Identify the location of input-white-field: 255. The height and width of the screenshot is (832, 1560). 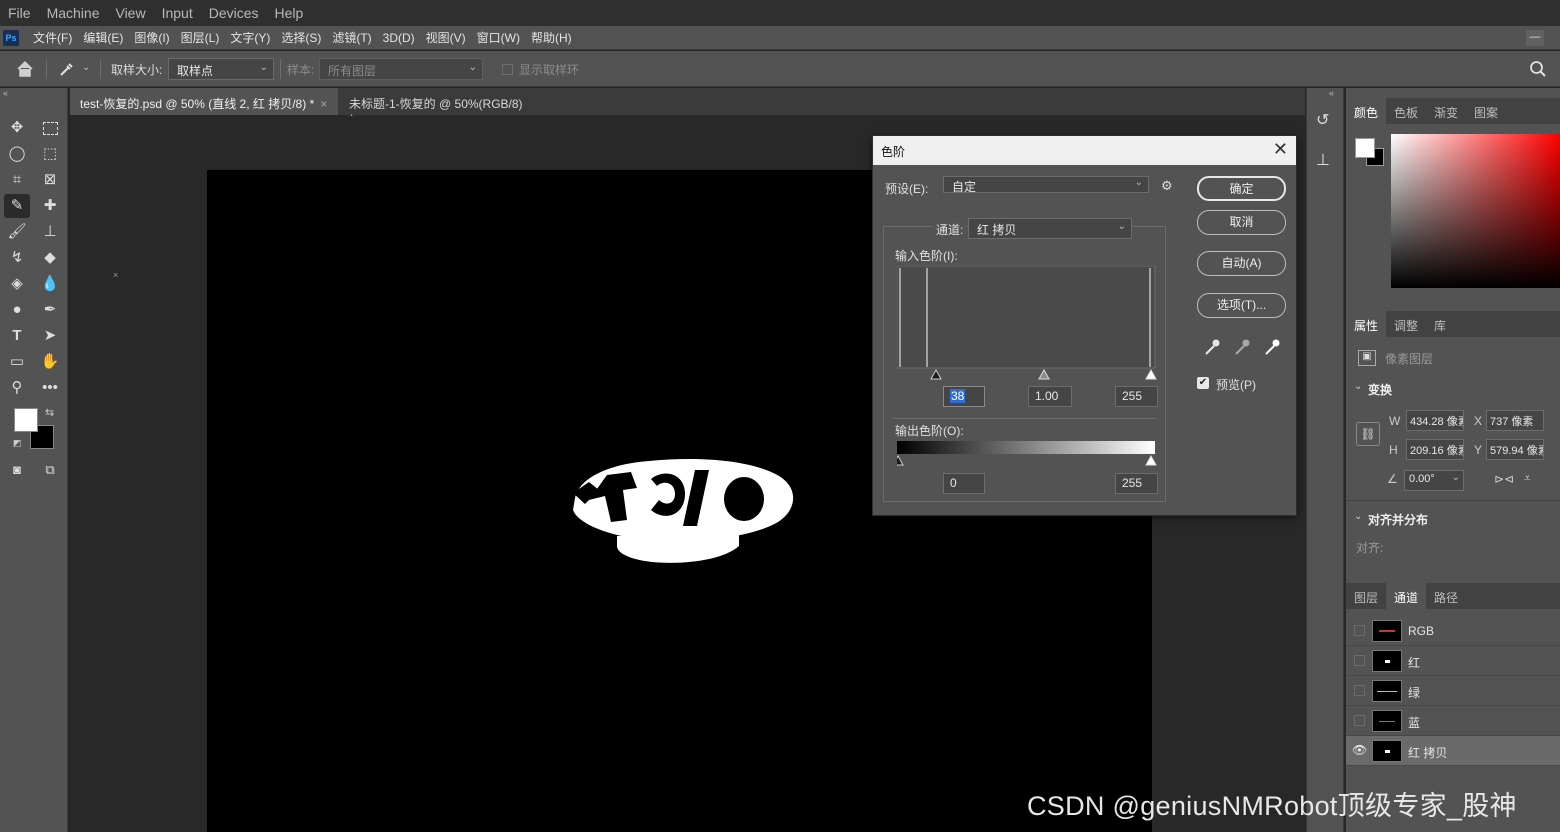
(1136, 396).